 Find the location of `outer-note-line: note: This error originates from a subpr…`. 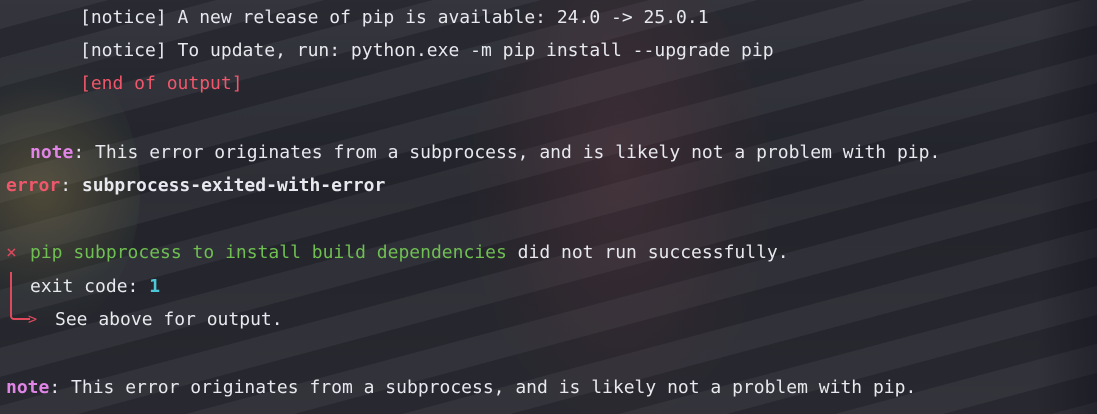

outer-note-line: note: This error originates from a subpr… is located at coordinates (461, 387).